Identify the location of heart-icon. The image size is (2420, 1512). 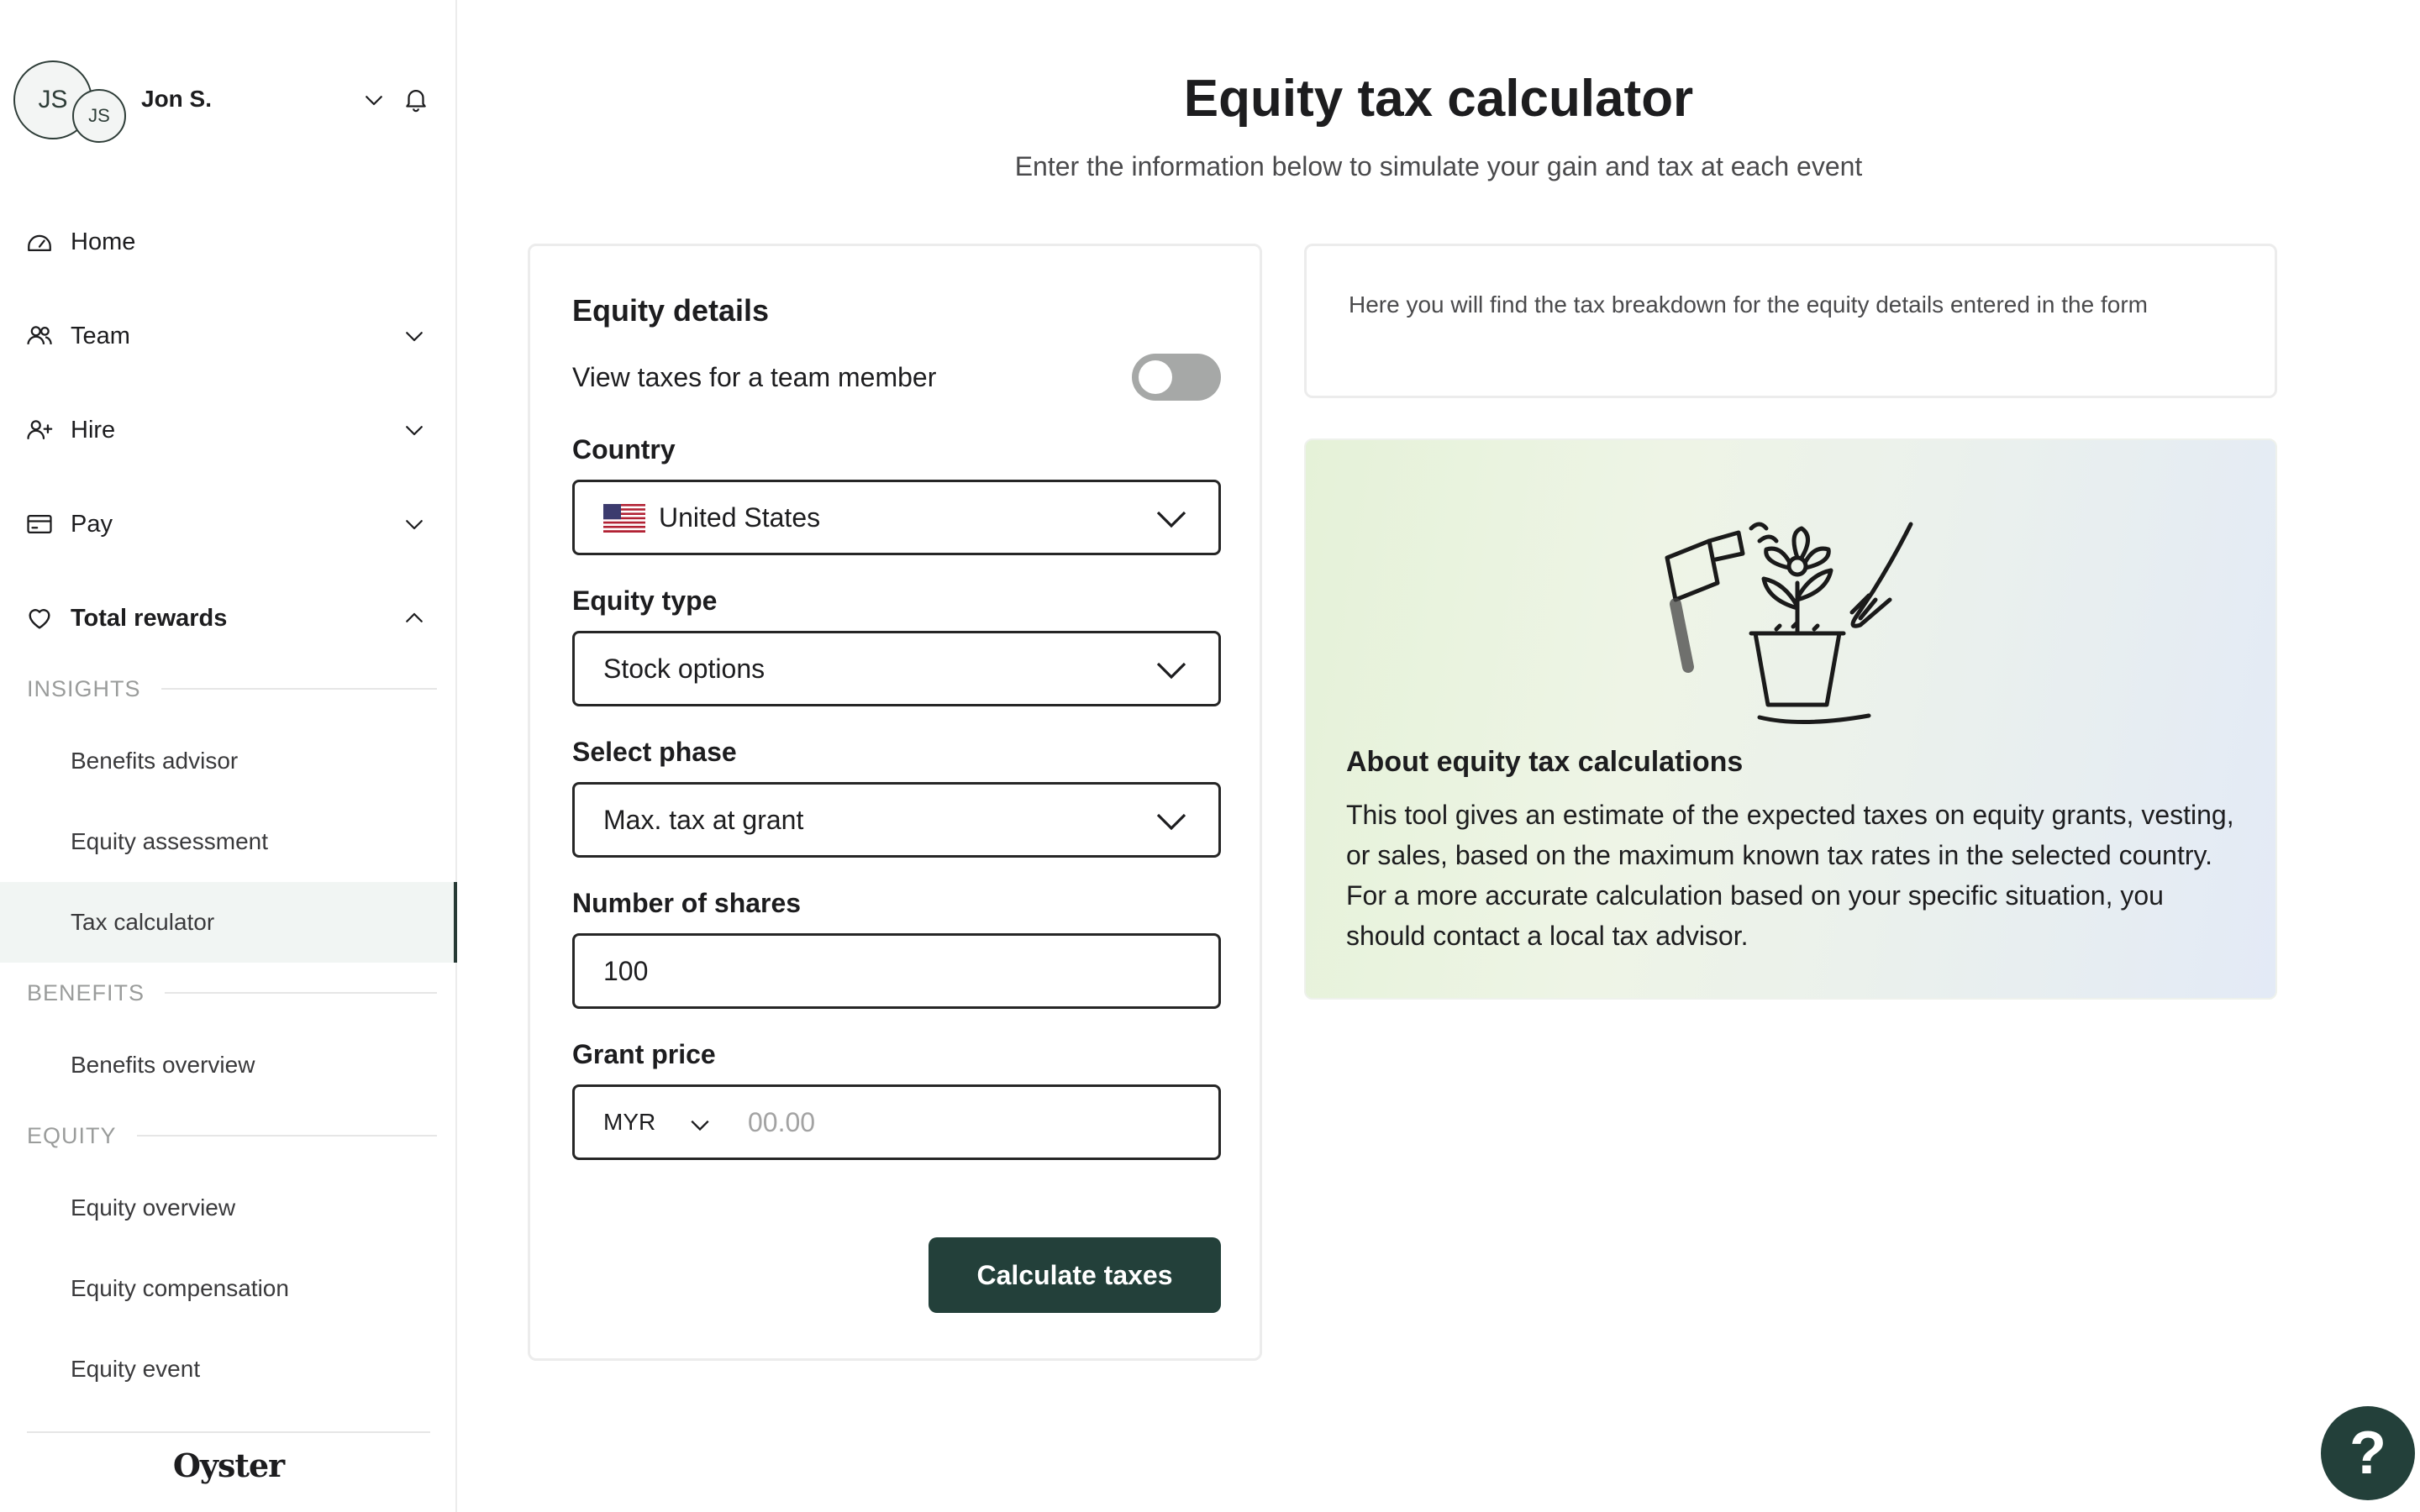
(39, 619).